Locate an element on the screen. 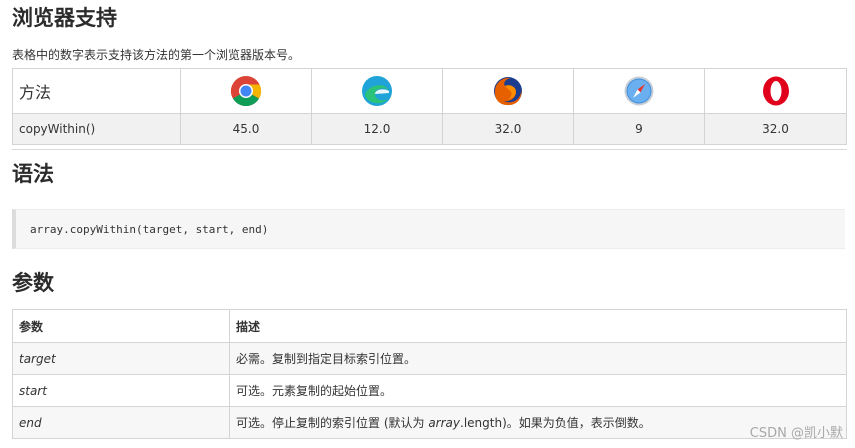 This screenshot has height=448, width=855. chrome-column-header is located at coordinates (246, 91).